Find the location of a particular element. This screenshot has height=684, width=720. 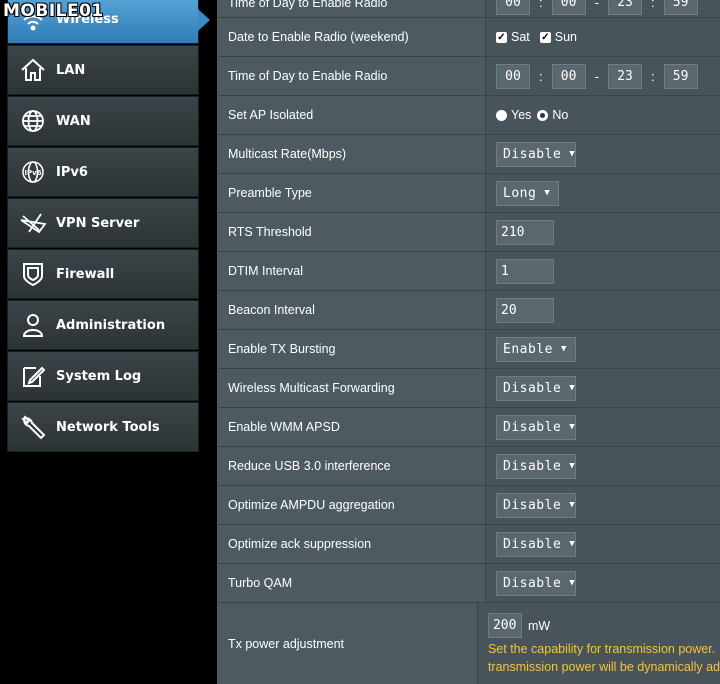

log-edit-icon is located at coordinates (33, 376).